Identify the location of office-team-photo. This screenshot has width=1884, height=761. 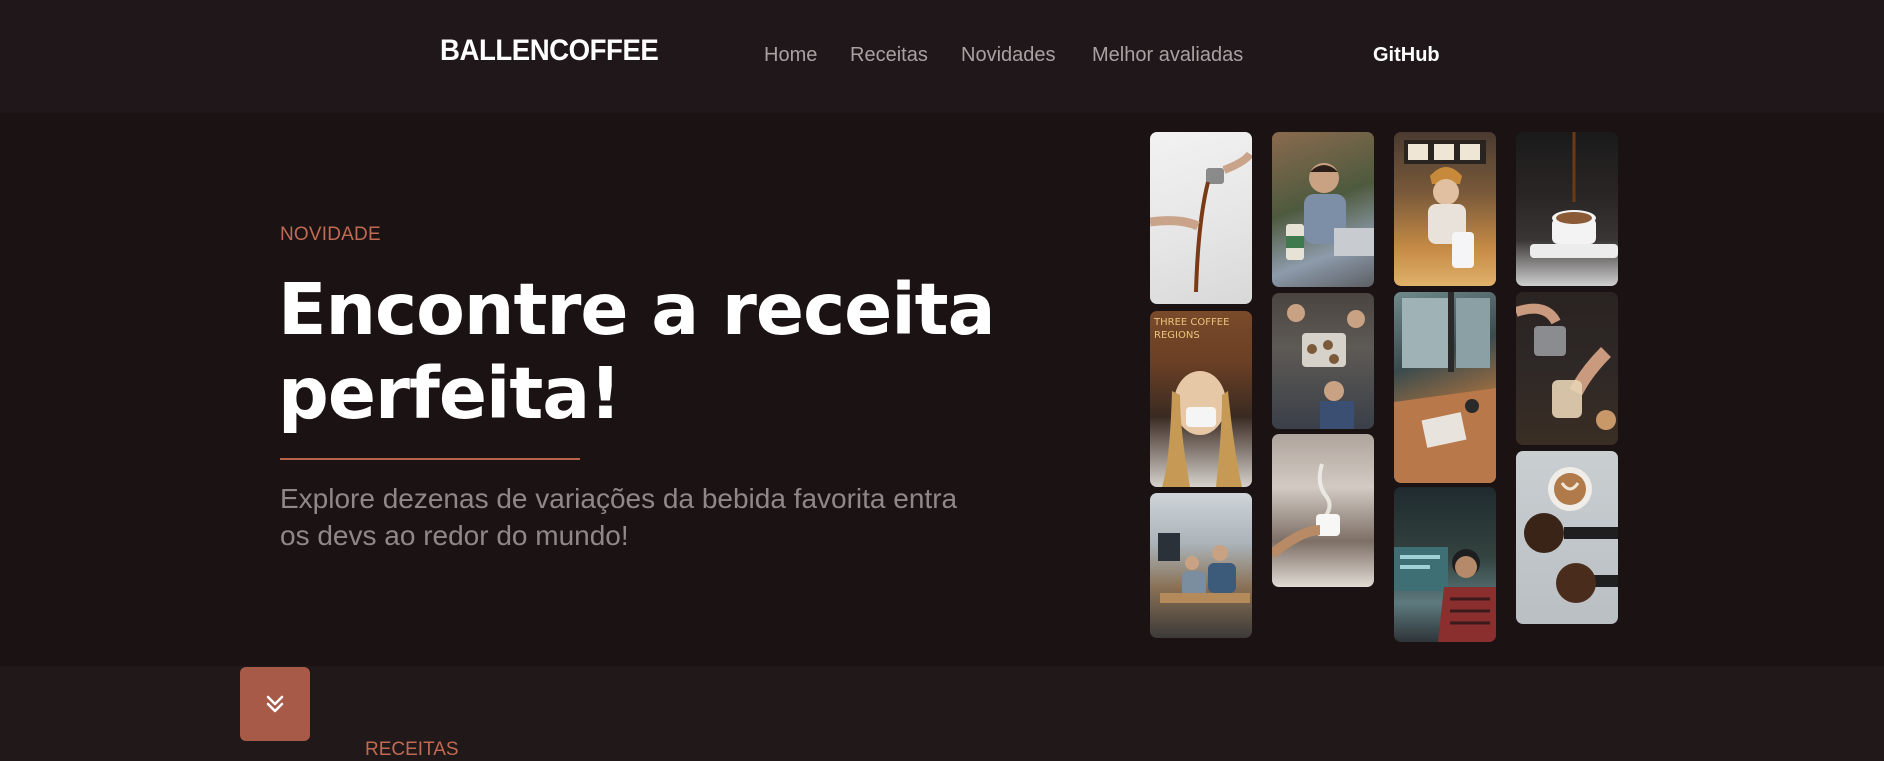
(1201, 565).